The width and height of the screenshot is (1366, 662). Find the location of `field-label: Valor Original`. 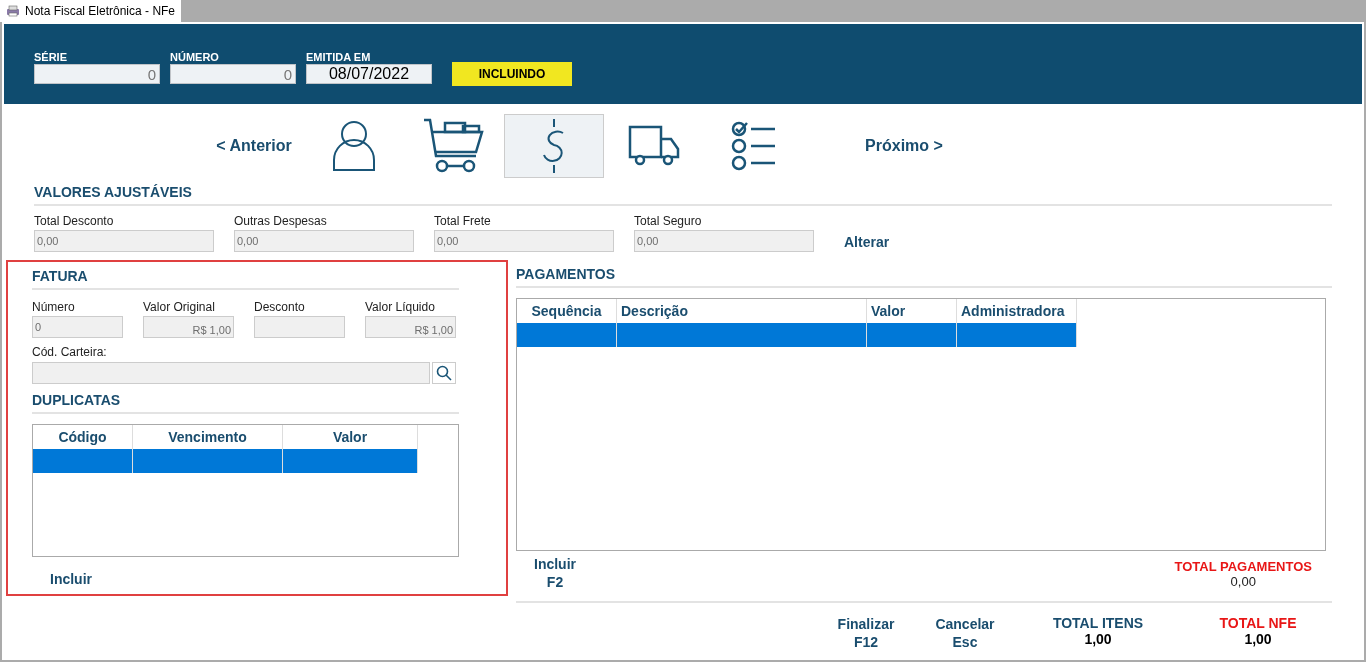

field-label: Valor Original is located at coordinates (179, 307).